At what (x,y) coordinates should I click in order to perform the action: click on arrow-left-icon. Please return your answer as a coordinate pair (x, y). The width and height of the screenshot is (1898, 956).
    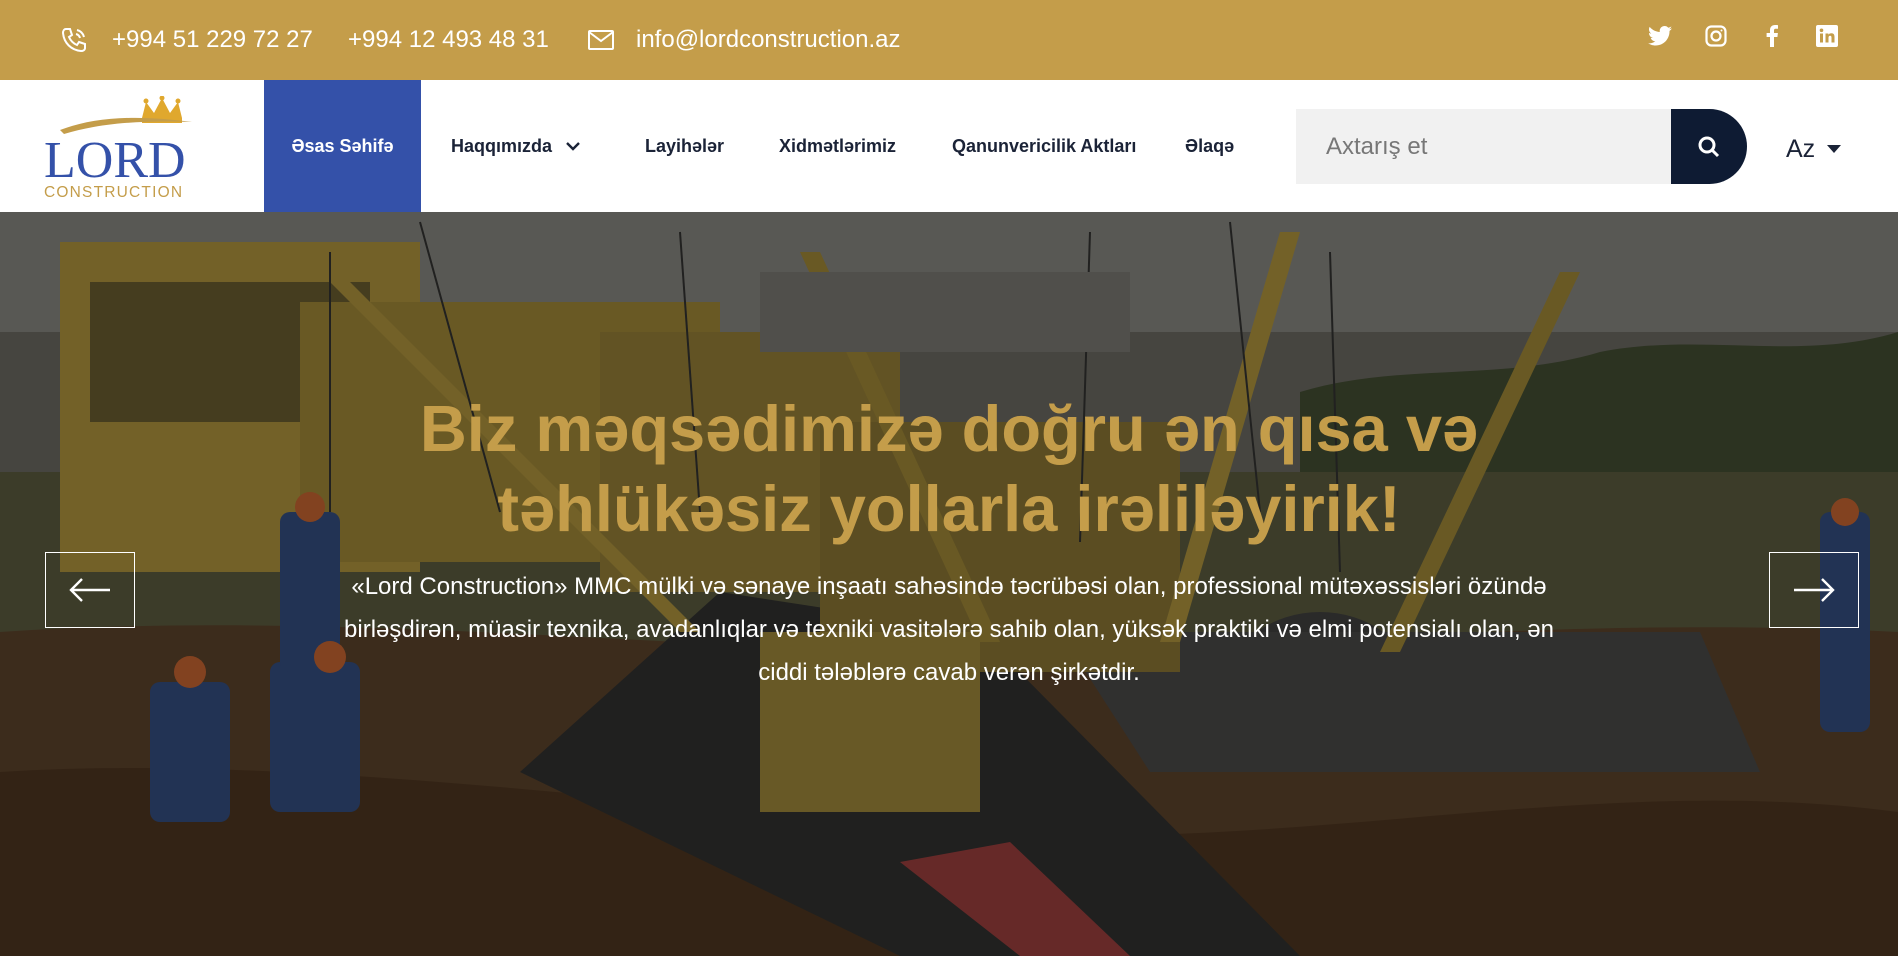
    Looking at the image, I should click on (90, 590).